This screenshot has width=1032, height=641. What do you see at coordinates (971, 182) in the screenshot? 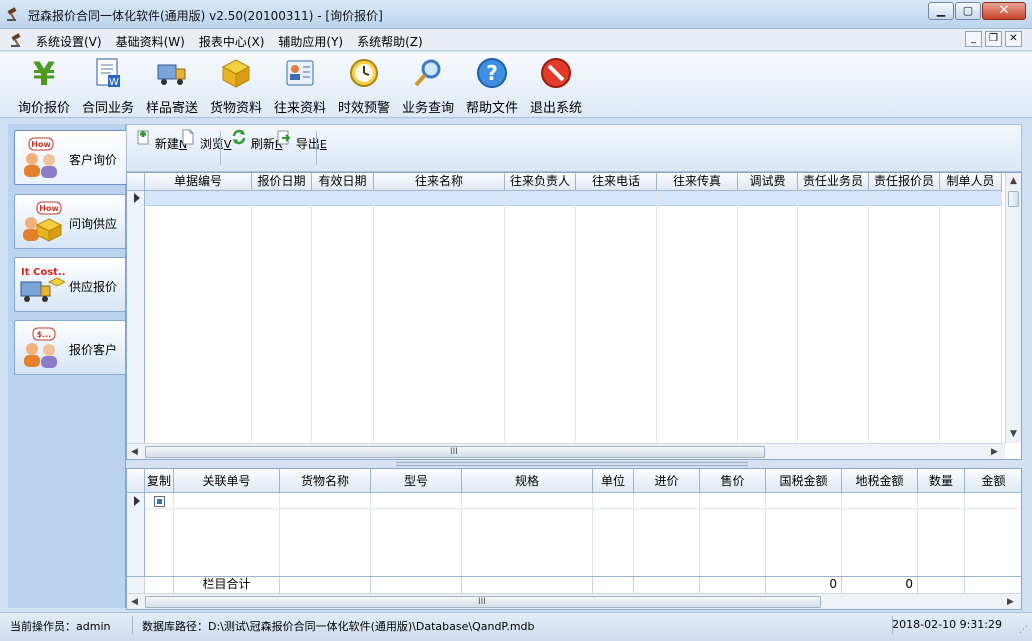
I see `col-header-creator: 制单人员` at bounding box center [971, 182].